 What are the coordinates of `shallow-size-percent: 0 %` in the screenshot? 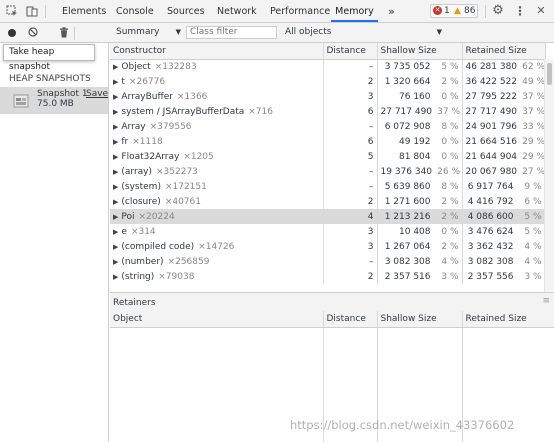 It's located at (450, 231).